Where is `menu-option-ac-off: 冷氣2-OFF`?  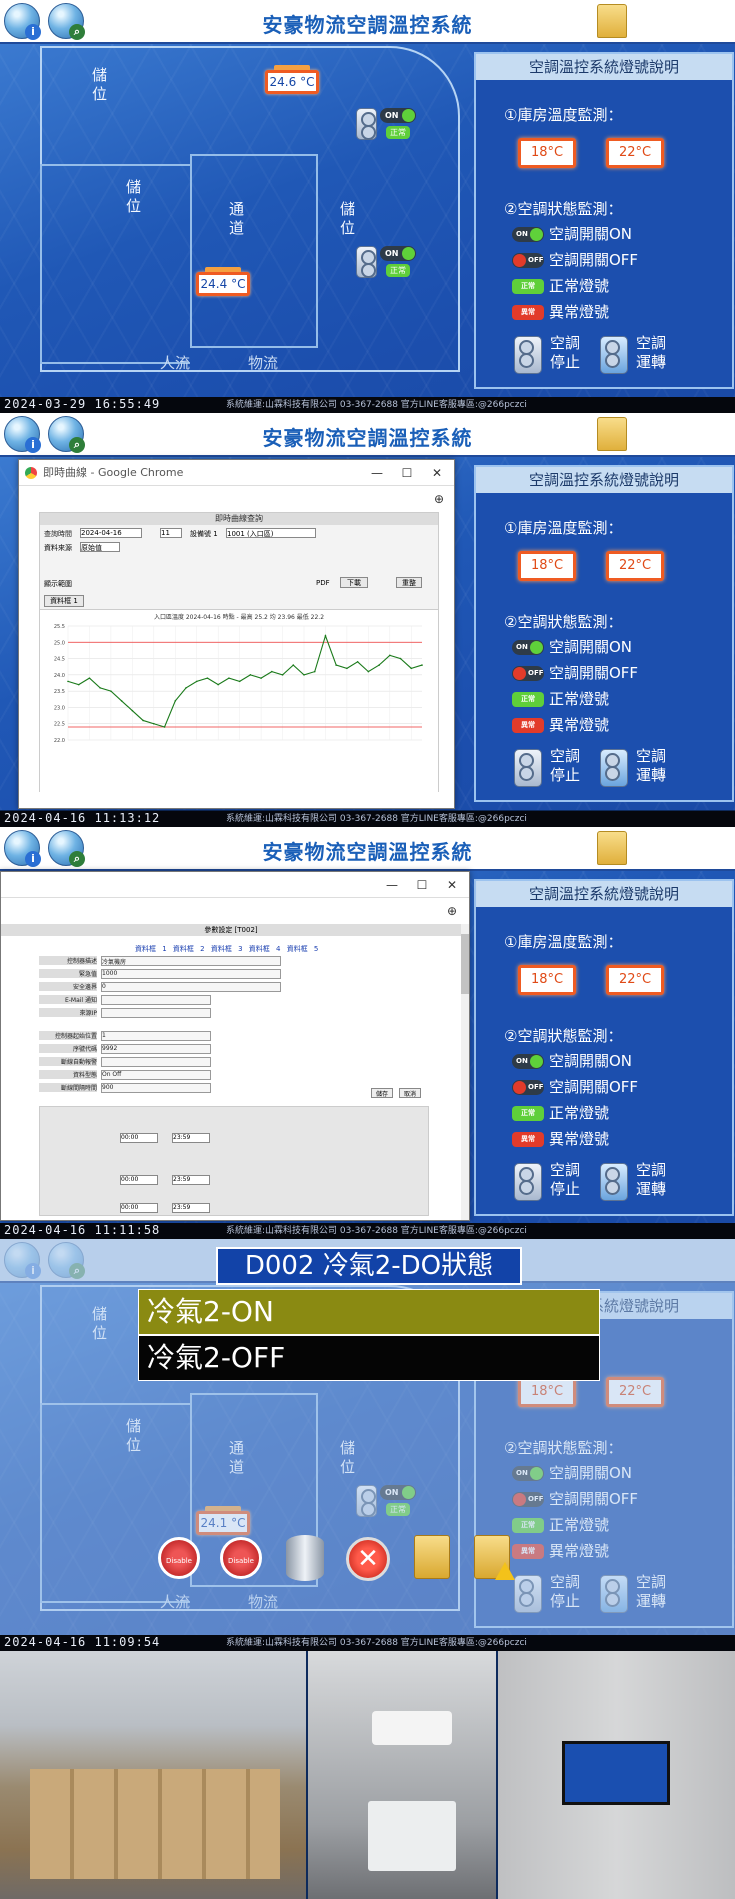
menu-option-ac-off: 冷氣2-OFF is located at coordinates (369, 1358).